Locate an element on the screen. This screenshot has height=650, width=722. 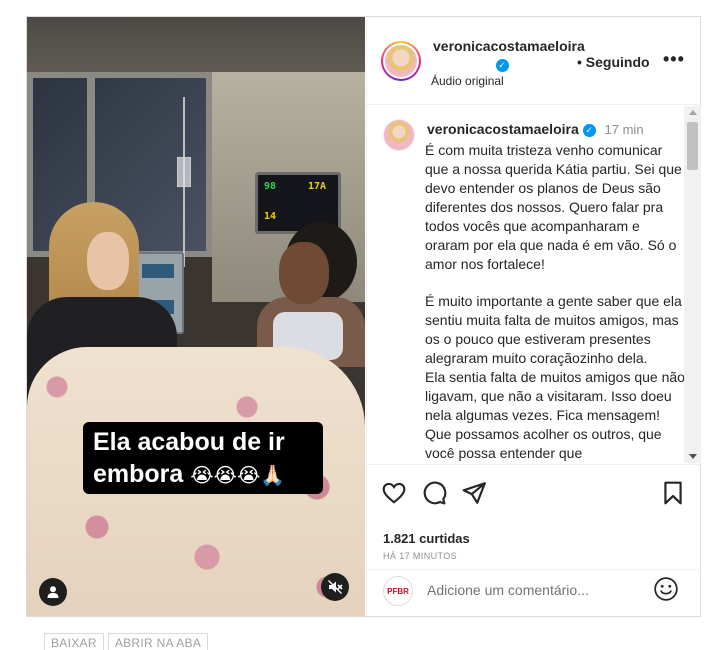
current-user-avatar: PFBR is located at coordinates (398, 591).